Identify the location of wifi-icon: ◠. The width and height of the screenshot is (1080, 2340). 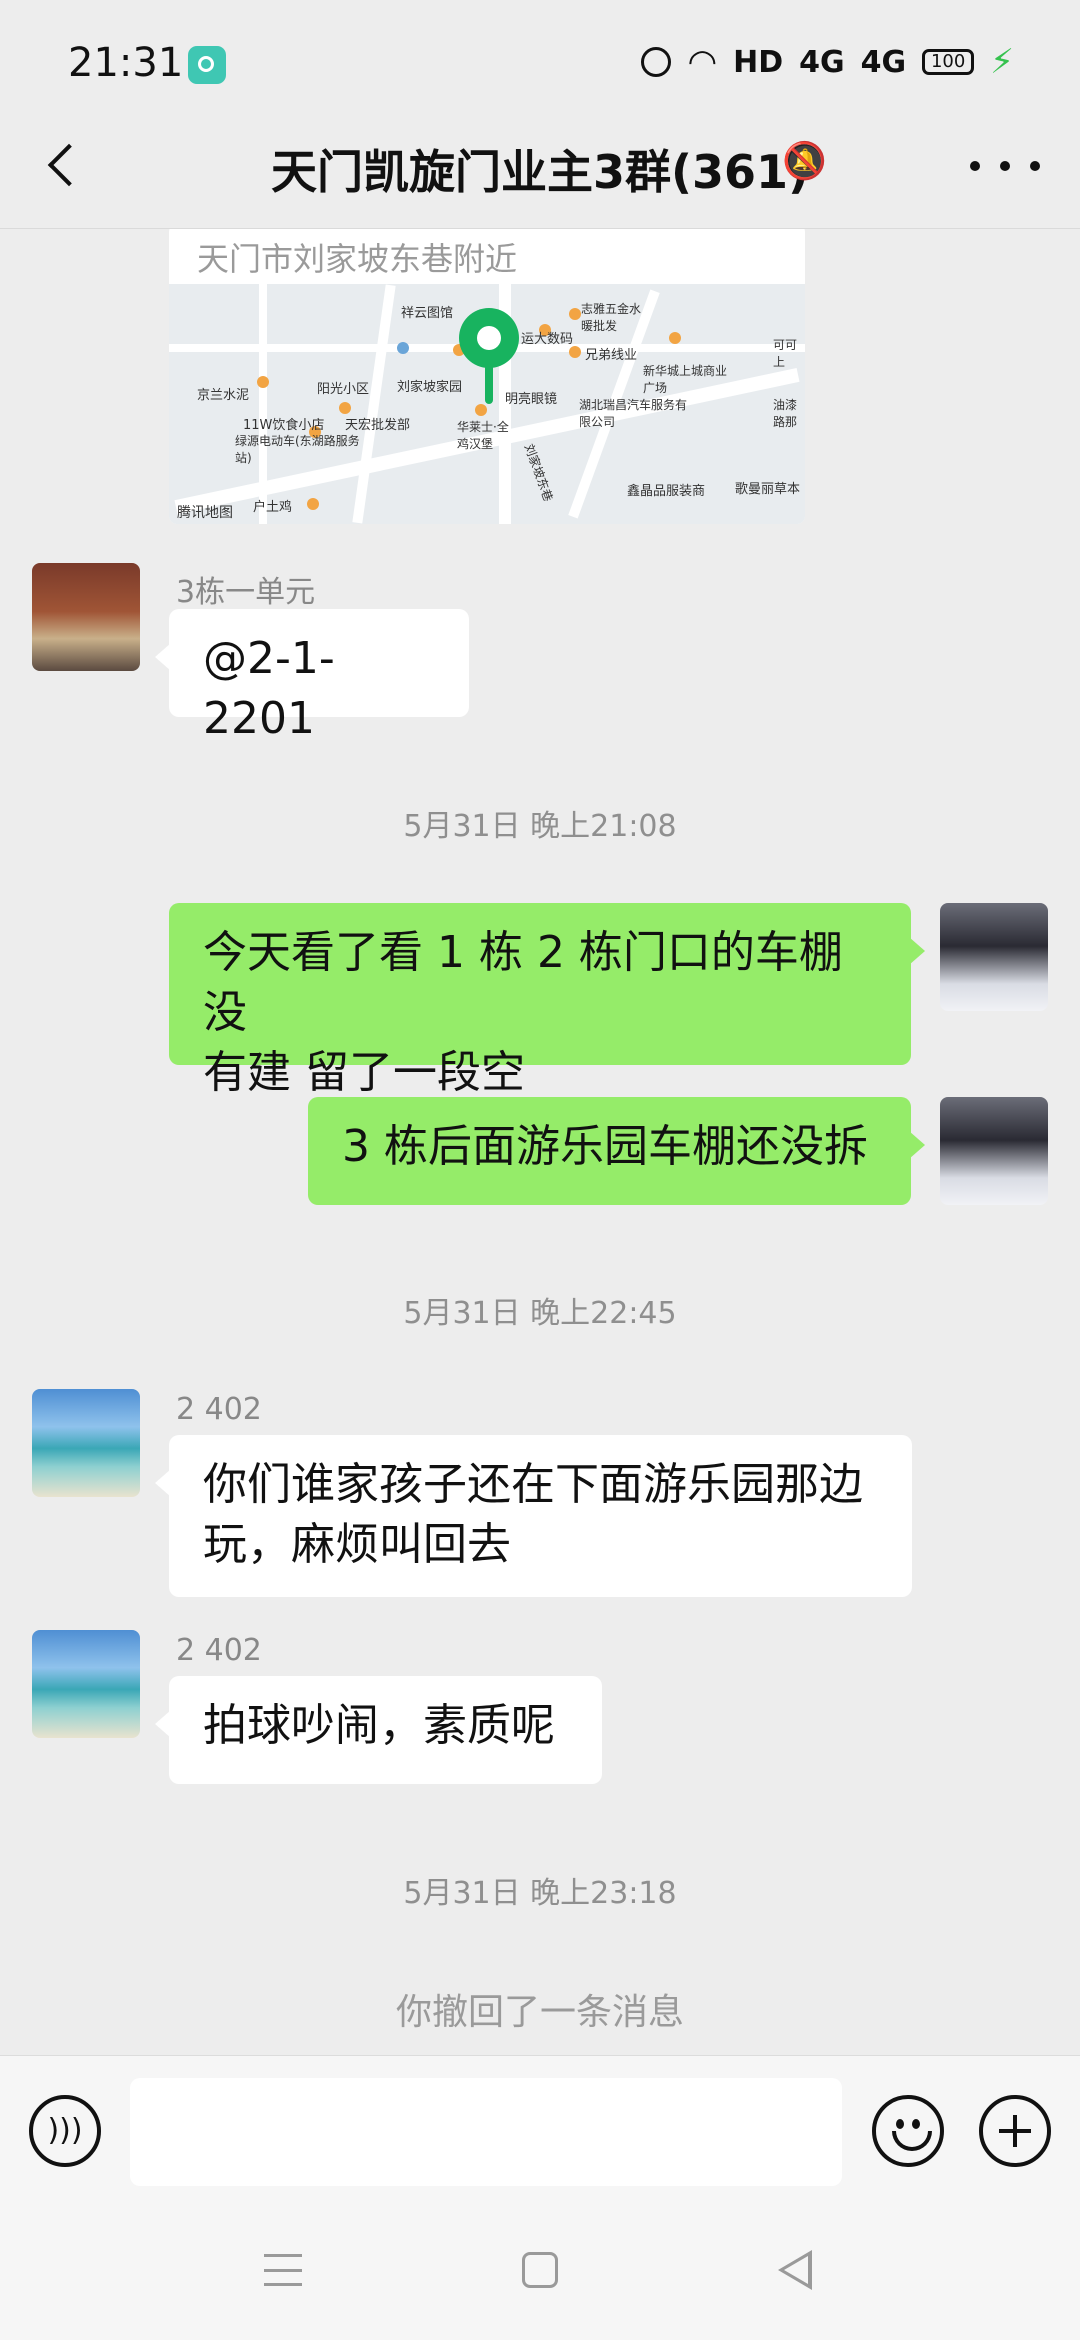
(702, 62).